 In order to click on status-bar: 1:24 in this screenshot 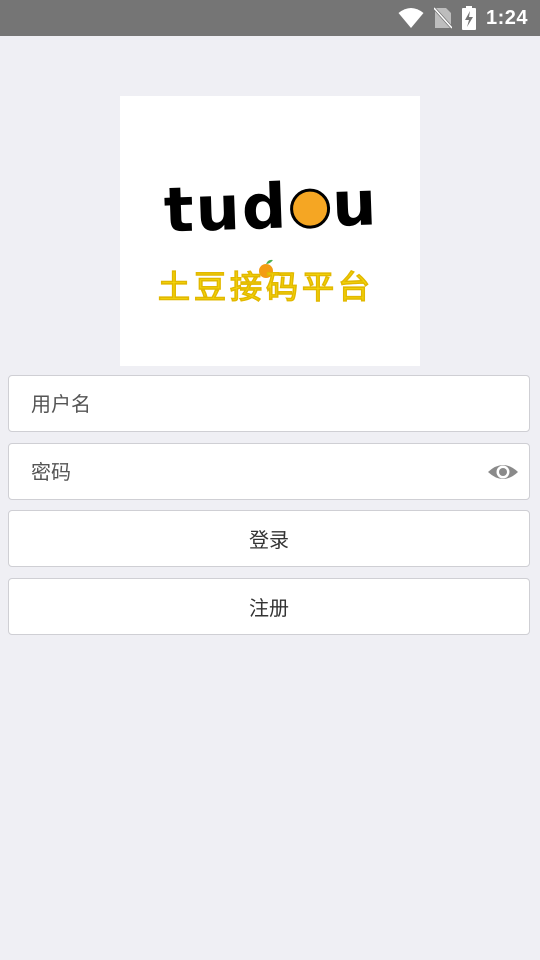, I will do `click(270, 18)`.